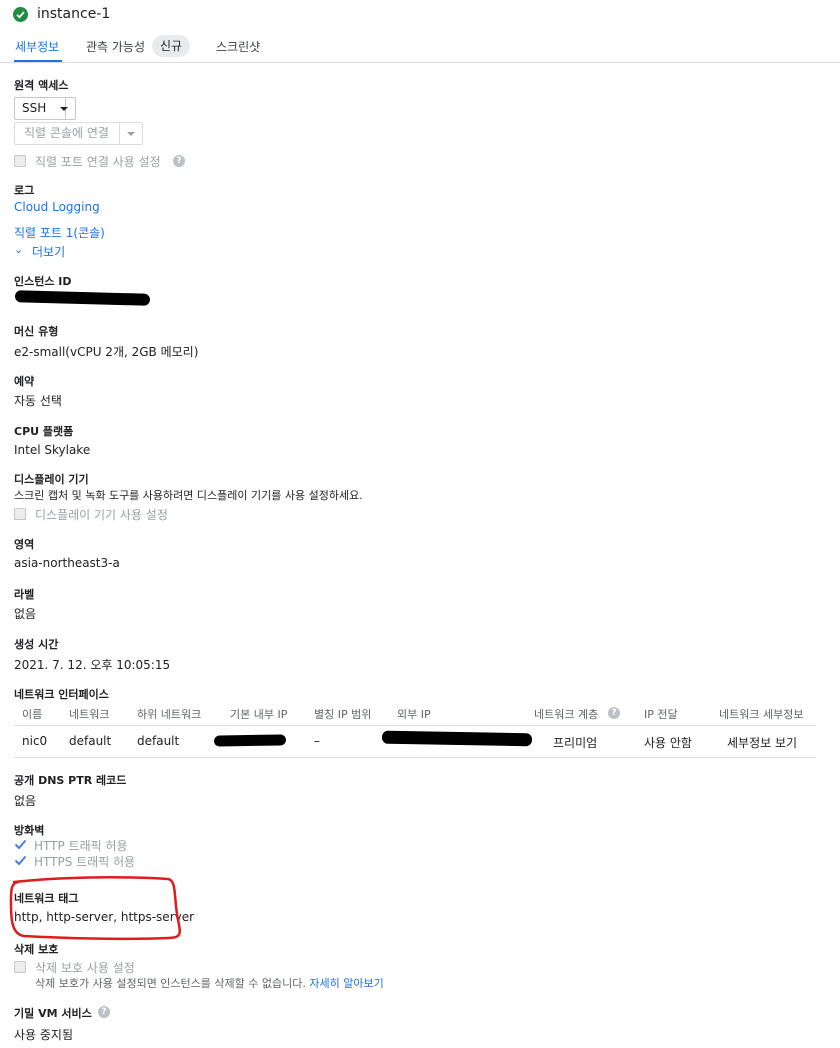 The image size is (840, 1048). What do you see at coordinates (51, 479) in the screenshot?
I see `display-device-label: 디스플레이 기기` at bounding box center [51, 479].